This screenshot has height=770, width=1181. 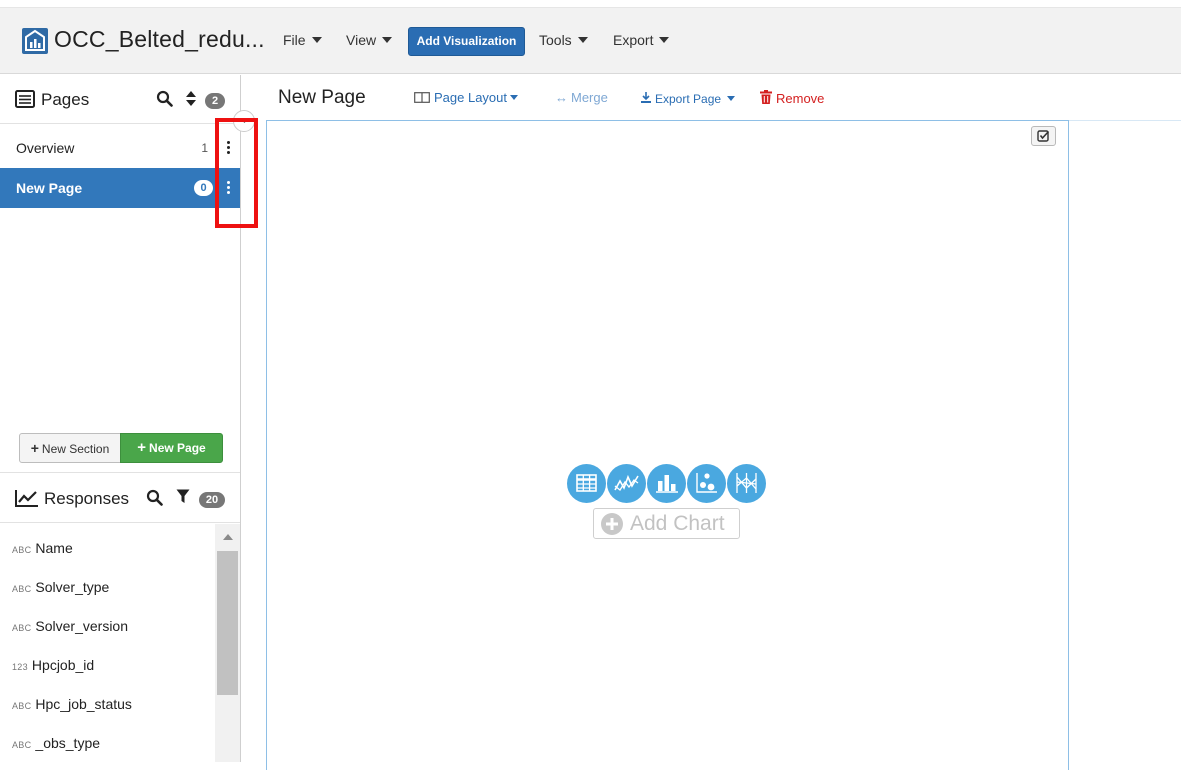 What do you see at coordinates (422, 97) in the screenshot?
I see `page-layout-icon` at bounding box center [422, 97].